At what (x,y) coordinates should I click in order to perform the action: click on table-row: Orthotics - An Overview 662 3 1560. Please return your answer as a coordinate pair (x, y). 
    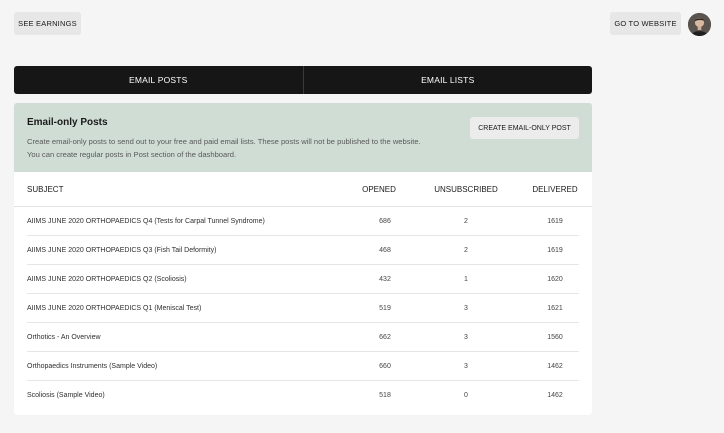
    Looking at the image, I should click on (303, 337).